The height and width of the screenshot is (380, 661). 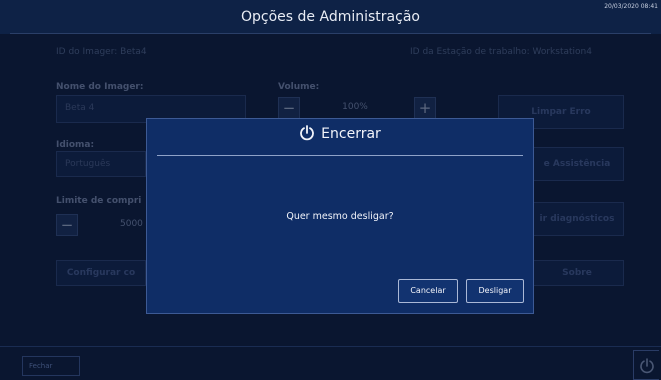 What do you see at coordinates (501, 52) in the screenshot?
I see `workstation-id-label: ID da Estação de trabalho: Workstation4` at bounding box center [501, 52].